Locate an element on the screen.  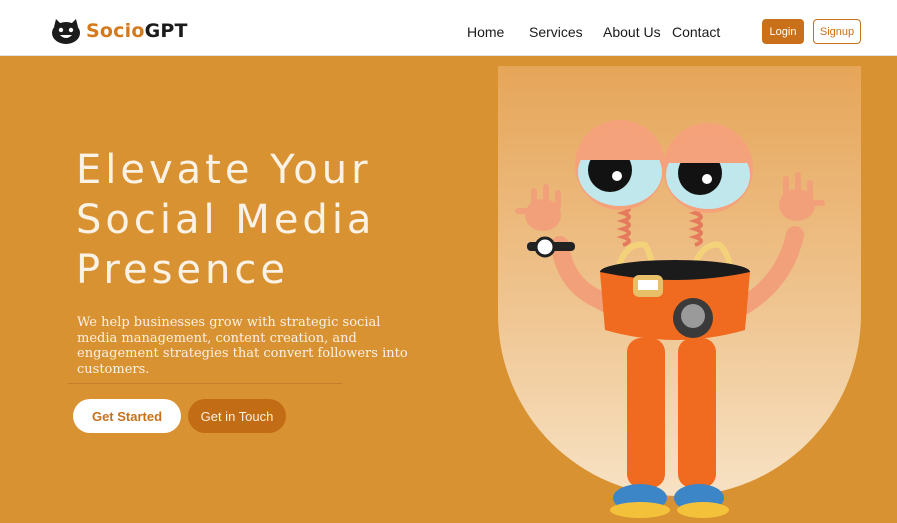
brand-name: SocioGPT is located at coordinates (137, 31).